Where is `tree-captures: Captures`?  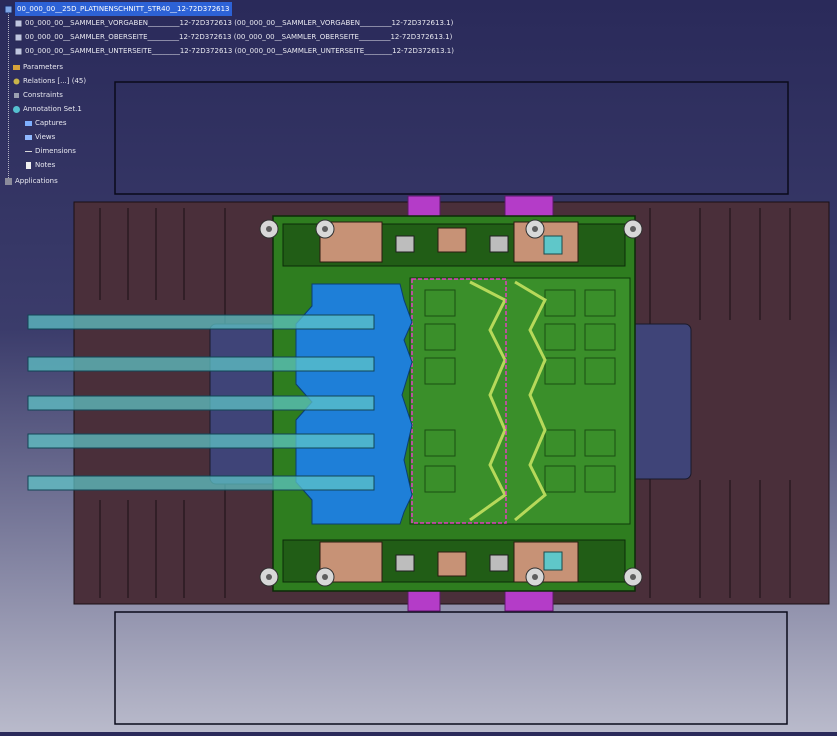 tree-captures: Captures is located at coordinates (45, 123).